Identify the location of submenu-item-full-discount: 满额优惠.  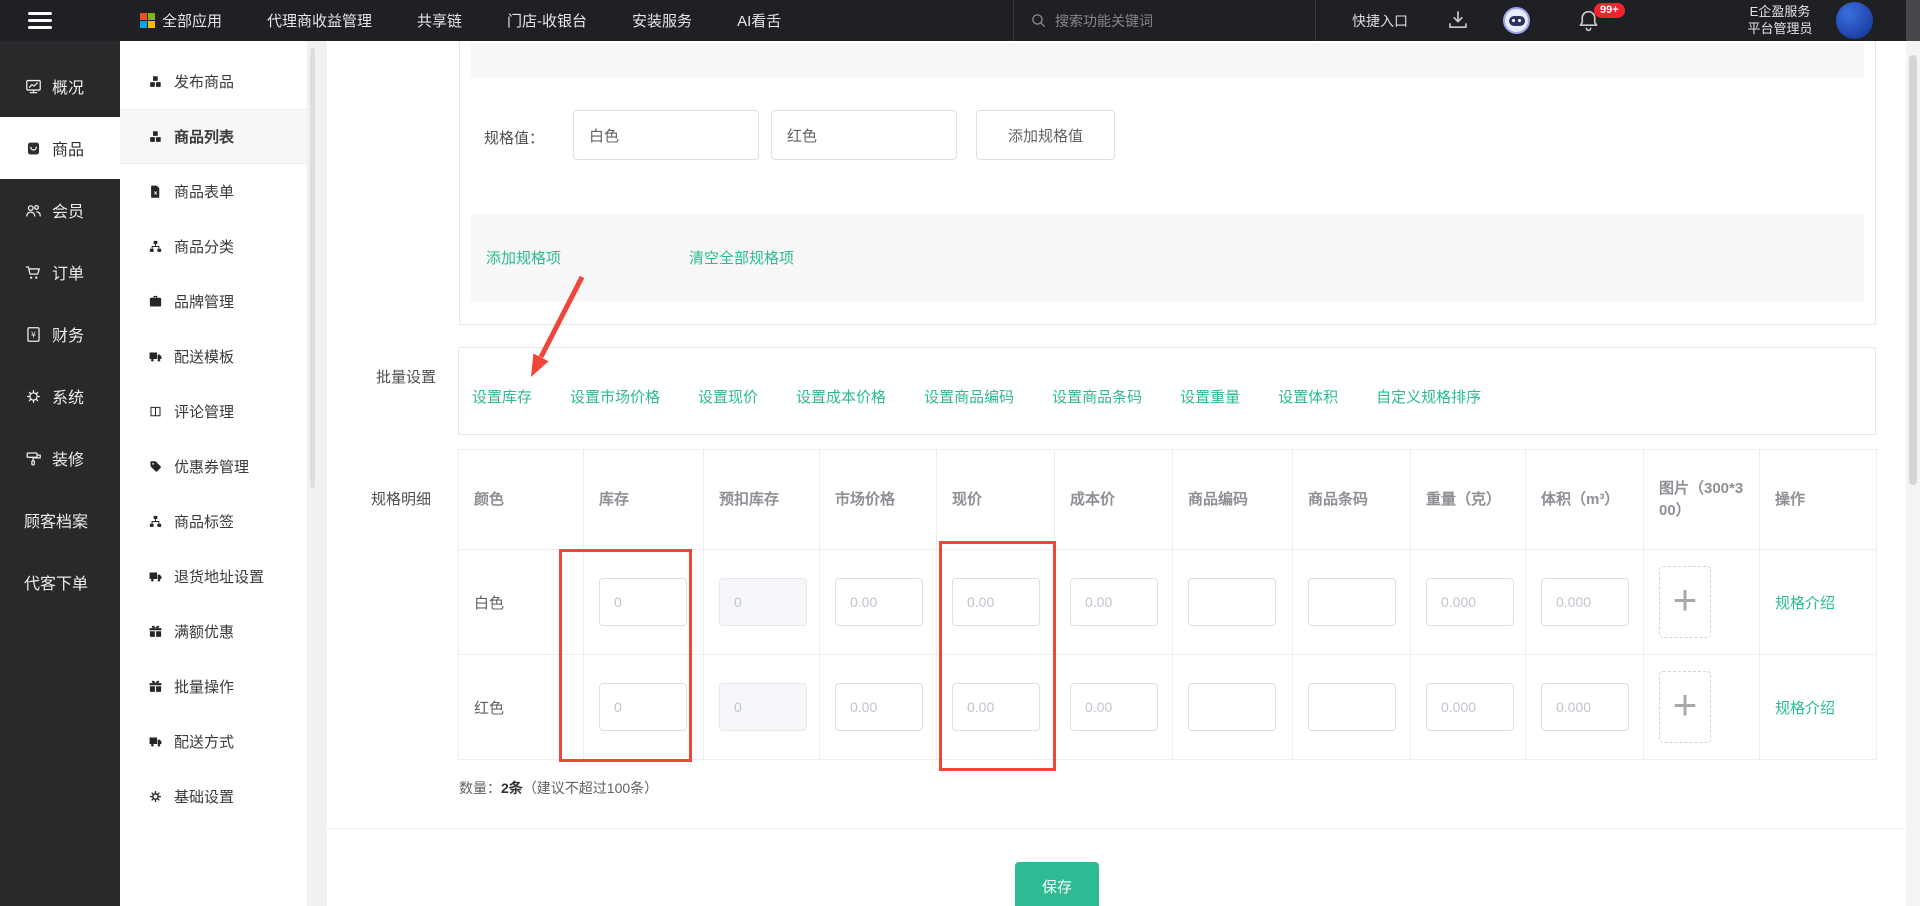
(213, 631).